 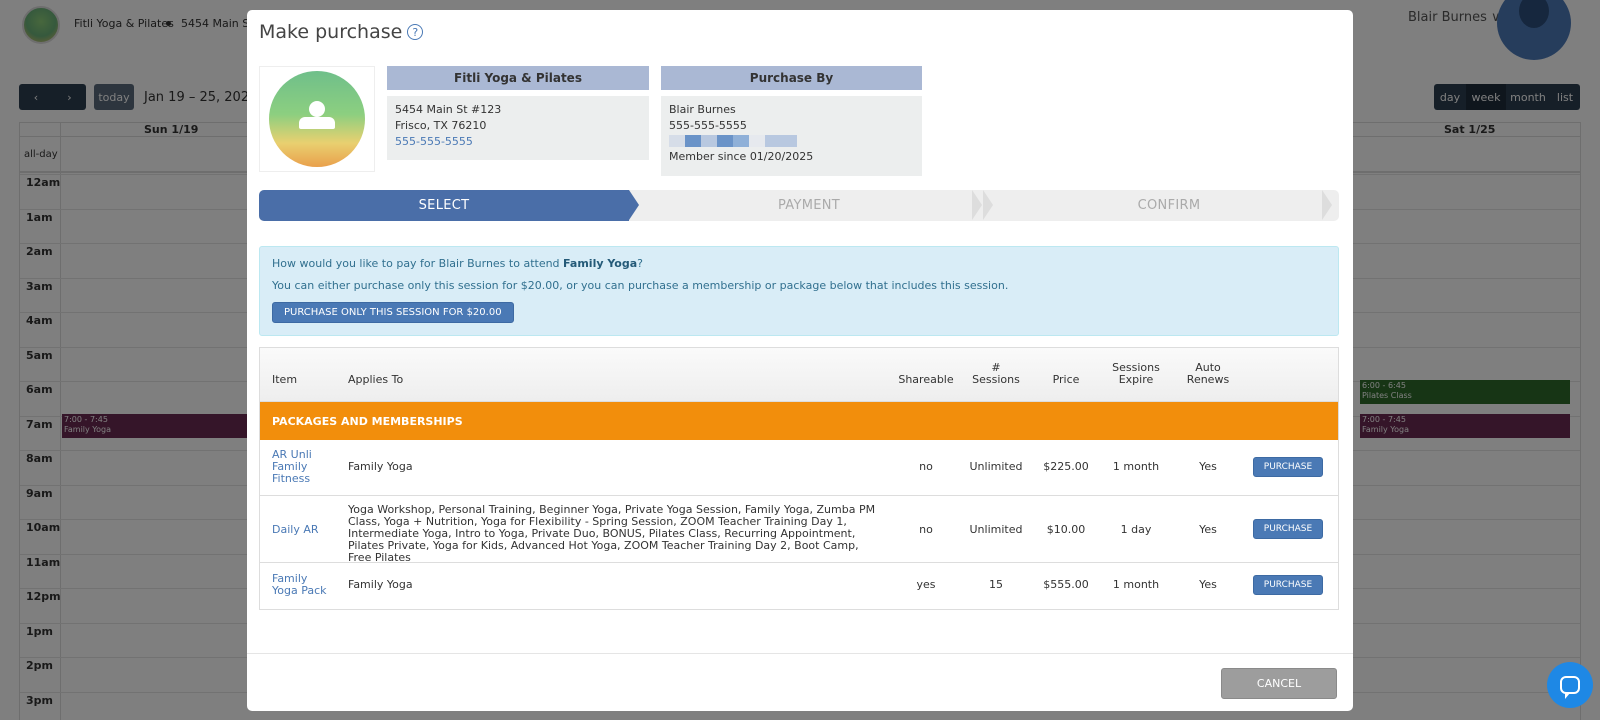 What do you see at coordinates (285, 379) in the screenshot?
I see `header-item: Item` at bounding box center [285, 379].